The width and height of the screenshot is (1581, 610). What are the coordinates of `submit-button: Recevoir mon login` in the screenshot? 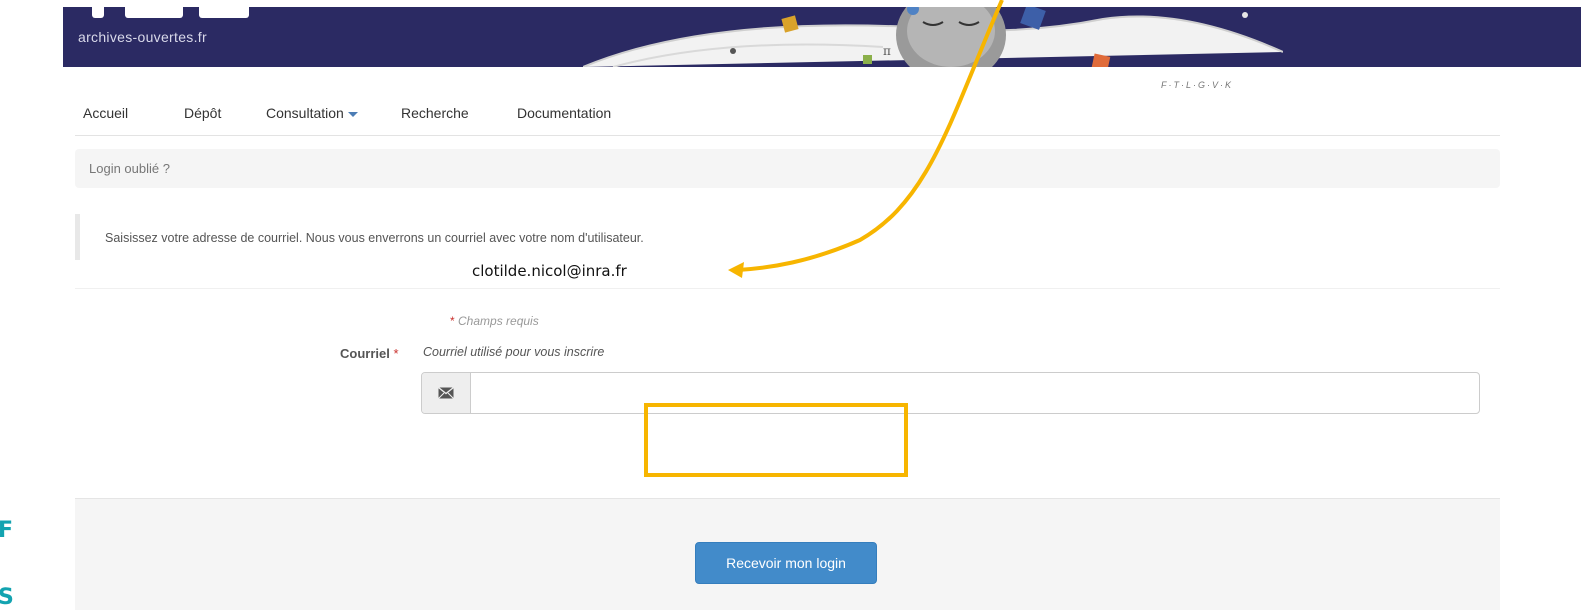 It's located at (786, 563).